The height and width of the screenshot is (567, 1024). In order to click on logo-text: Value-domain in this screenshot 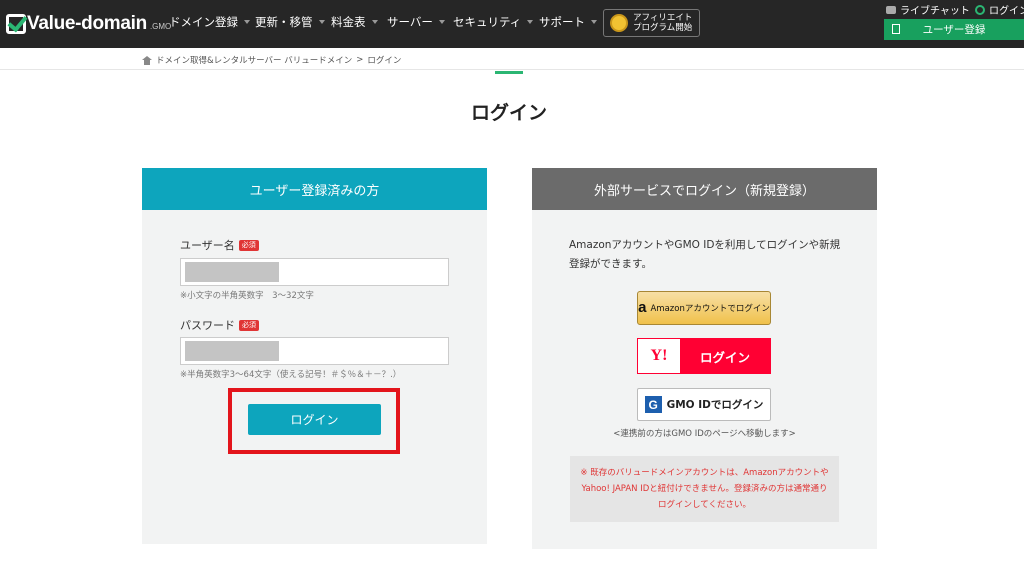, I will do `click(87, 23)`.